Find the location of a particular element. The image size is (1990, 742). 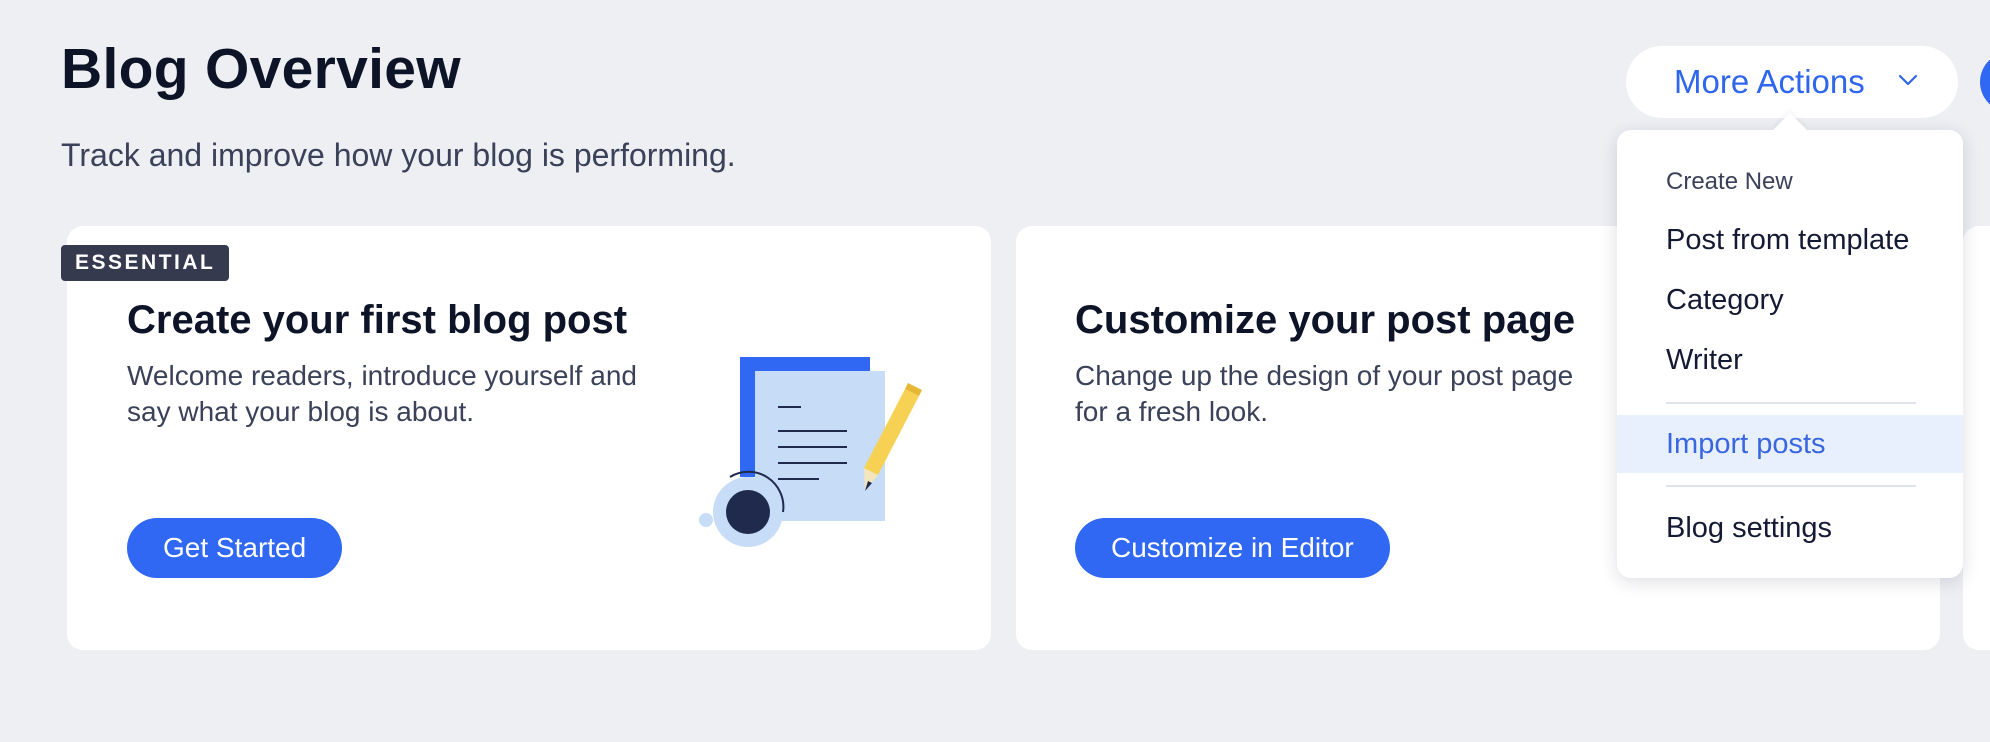

menu-item-writer: Writer is located at coordinates (1790, 360).